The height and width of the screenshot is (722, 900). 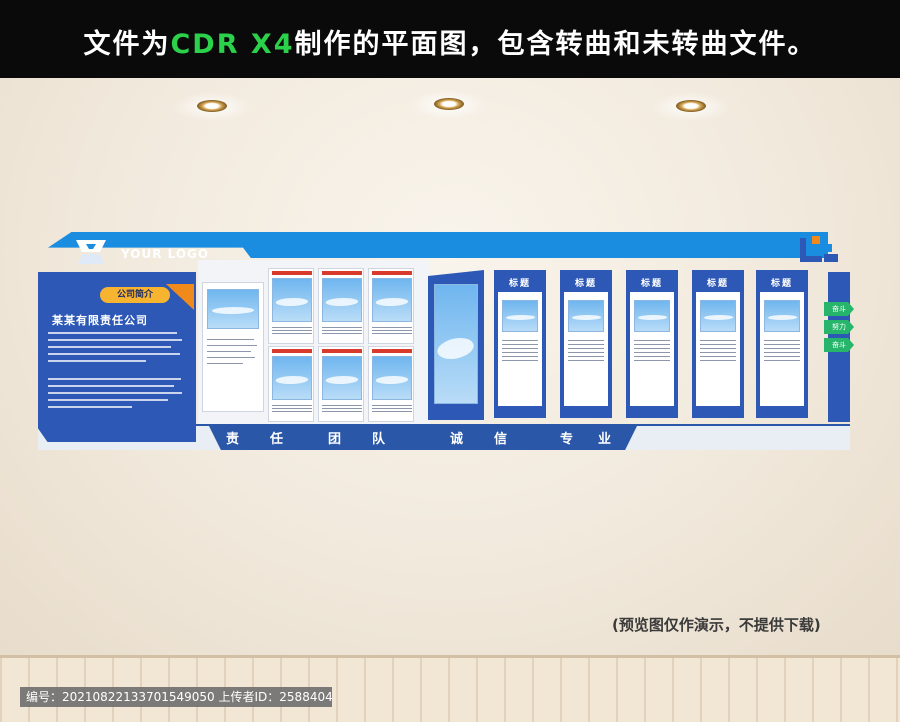 I want to click on photo-frame-panel, so click(x=456, y=345).